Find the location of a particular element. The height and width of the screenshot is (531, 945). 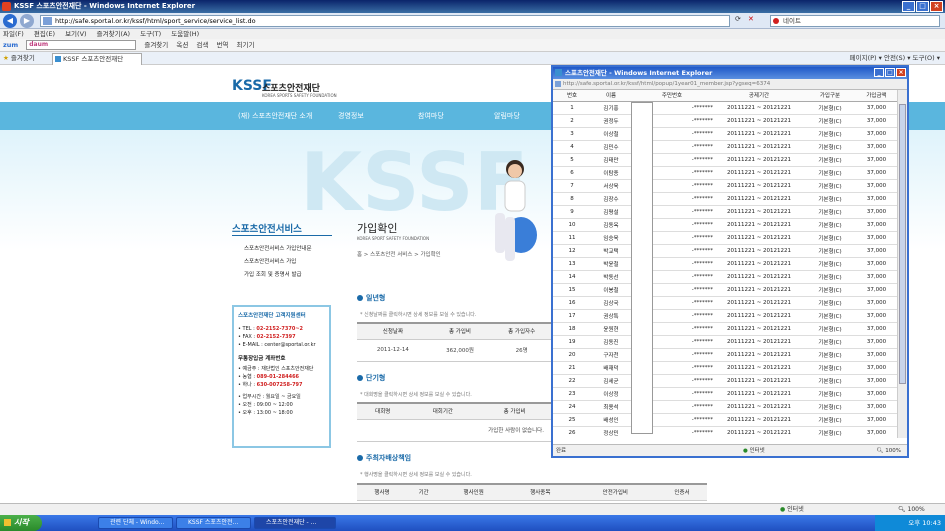

zum-search-box: daum is located at coordinates (81, 45).